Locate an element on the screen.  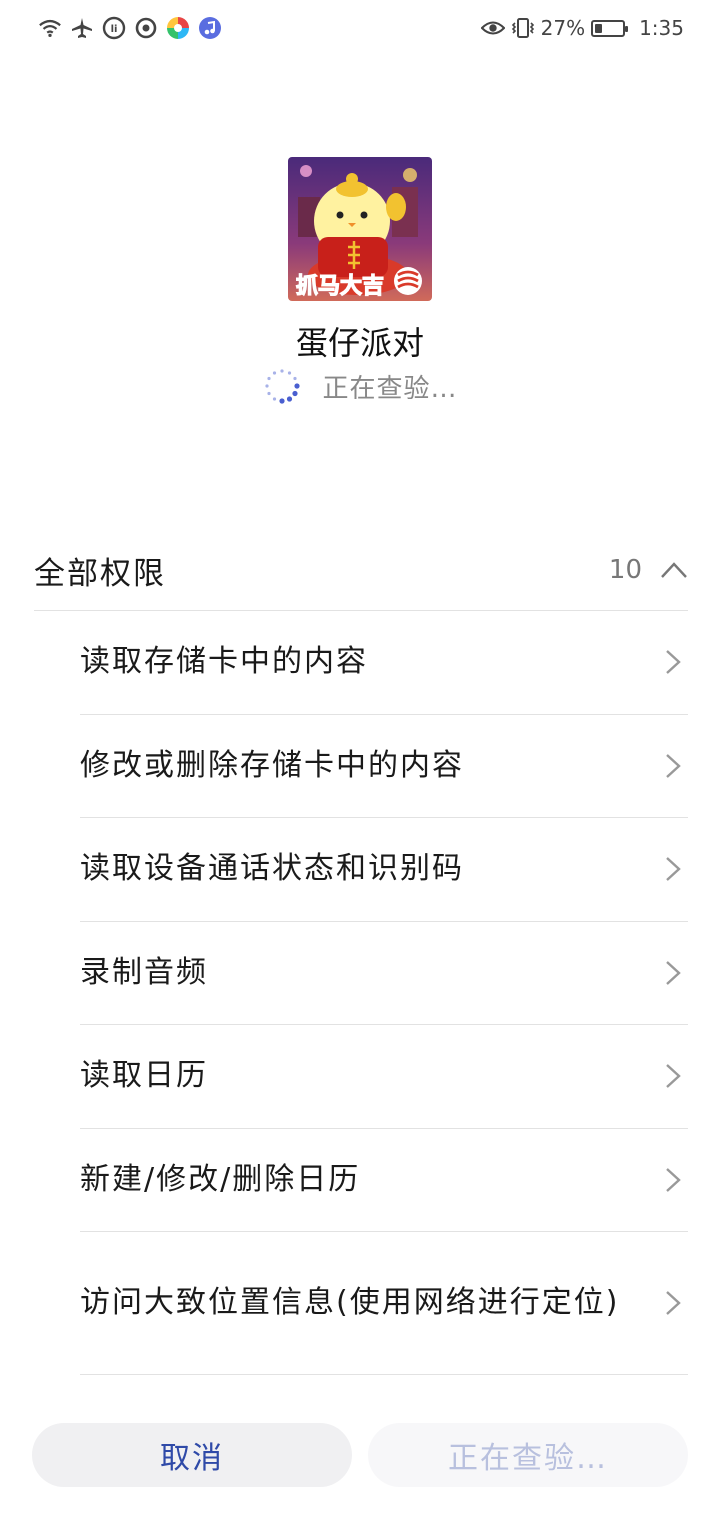
vibrate-icon is located at coordinates (523, 28).